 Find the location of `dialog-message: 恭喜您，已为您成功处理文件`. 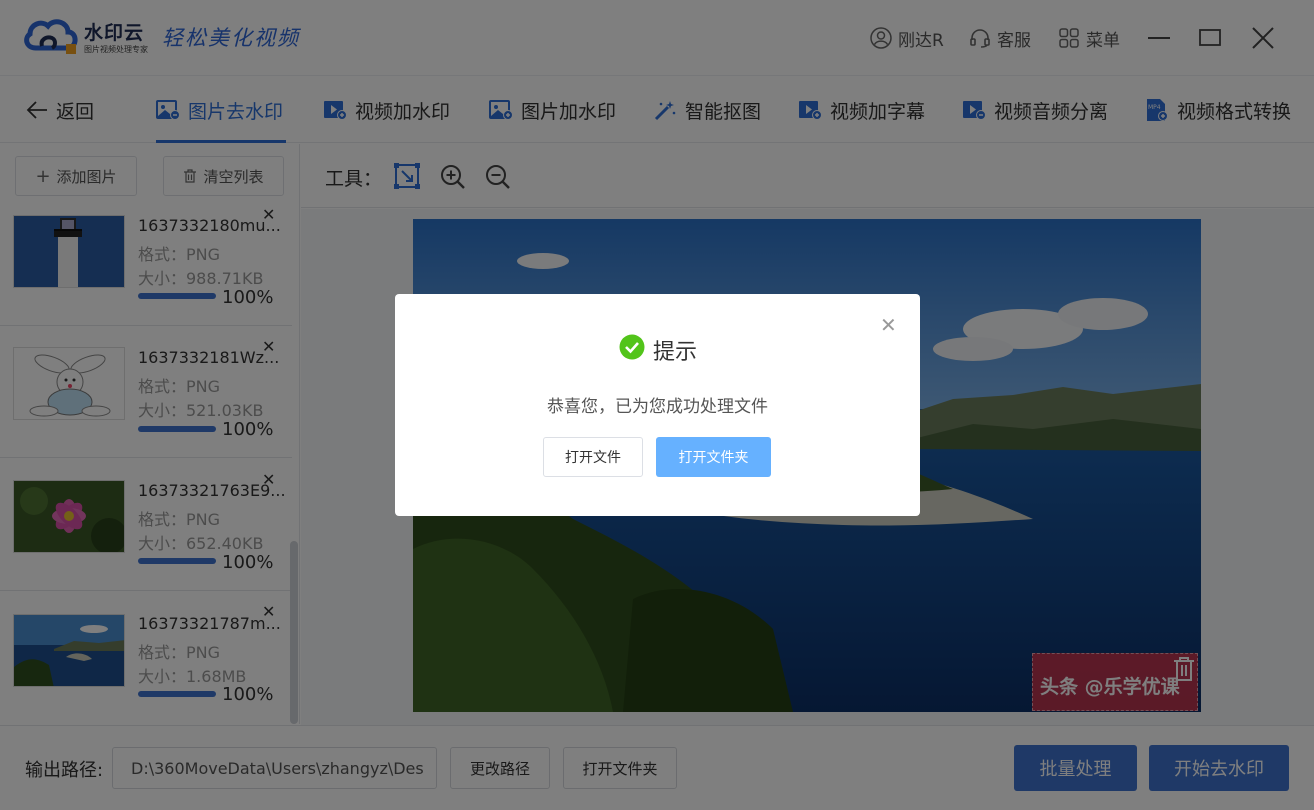

dialog-message: 恭喜您，已为您成功处理文件 is located at coordinates (657, 407).